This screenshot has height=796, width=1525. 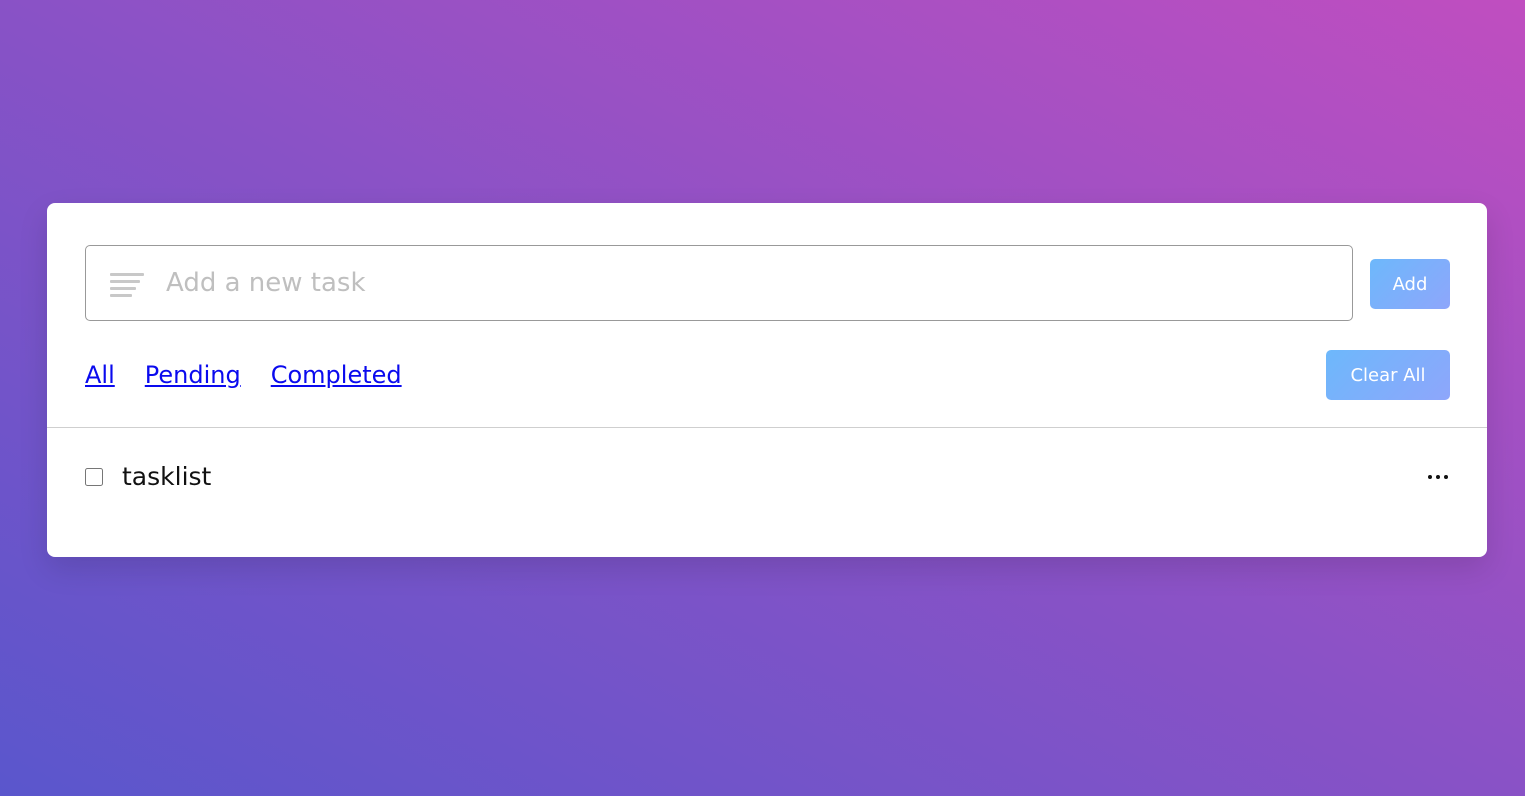 I want to click on filter-all-link: All, so click(x=100, y=375).